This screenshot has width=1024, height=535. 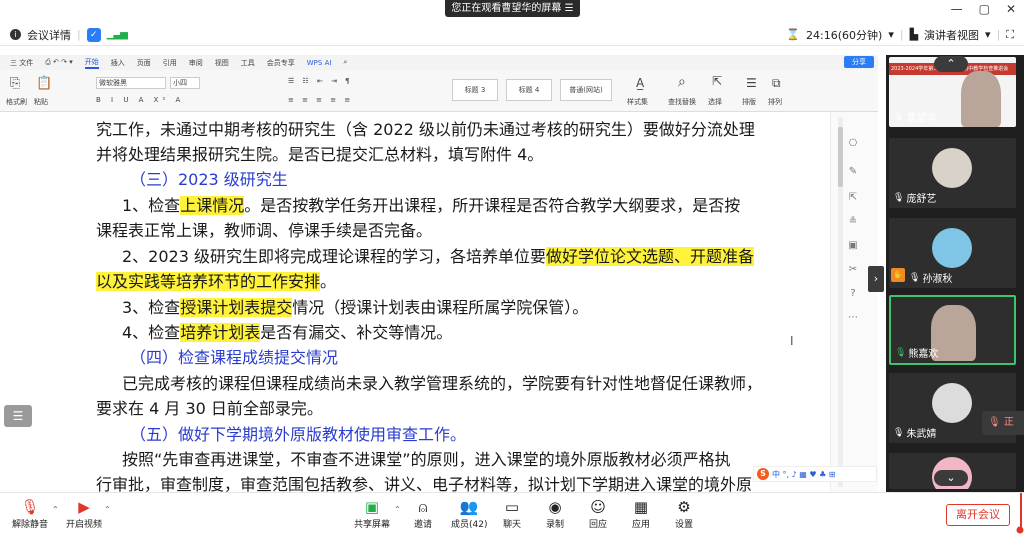 What do you see at coordinates (914, 34) in the screenshot?
I see `layout-icon: ▙` at bounding box center [914, 34].